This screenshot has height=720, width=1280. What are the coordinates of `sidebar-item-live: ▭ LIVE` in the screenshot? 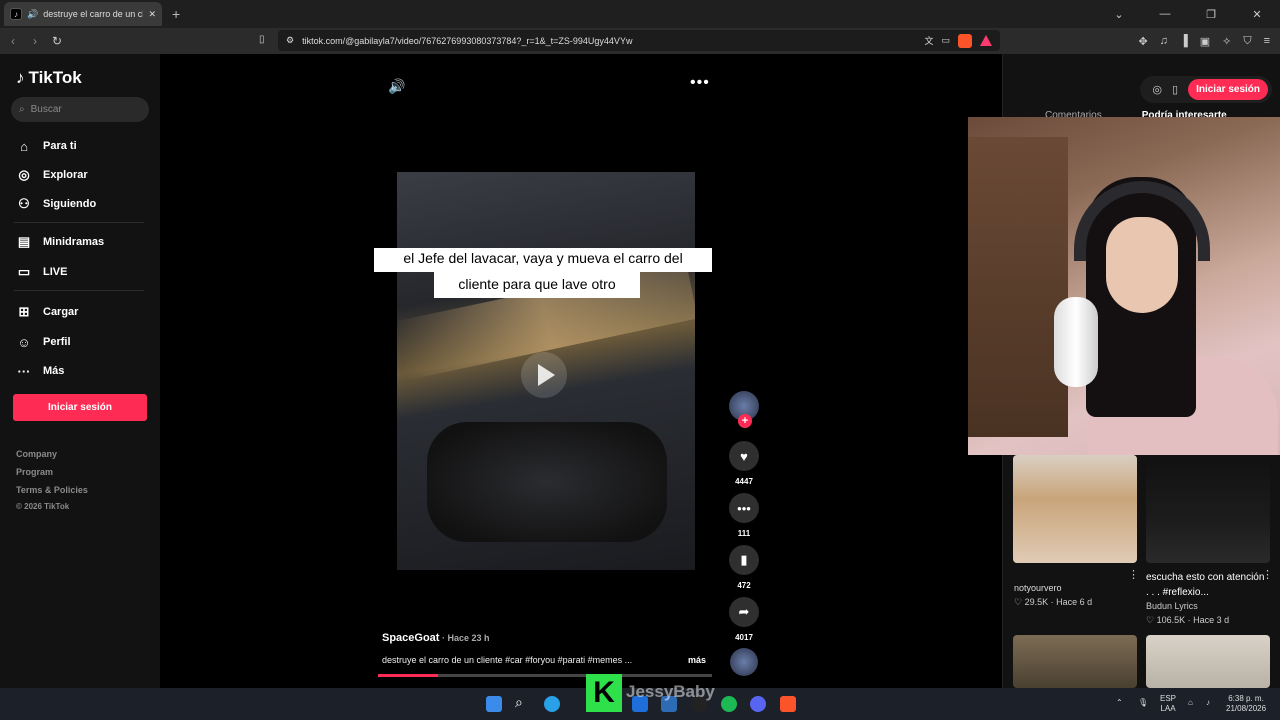 It's located at (42, 272).